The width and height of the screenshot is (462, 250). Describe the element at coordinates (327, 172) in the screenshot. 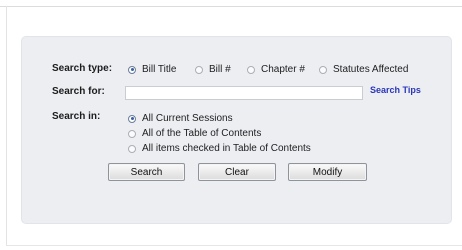

I see `modify-button: Modify` at that location.